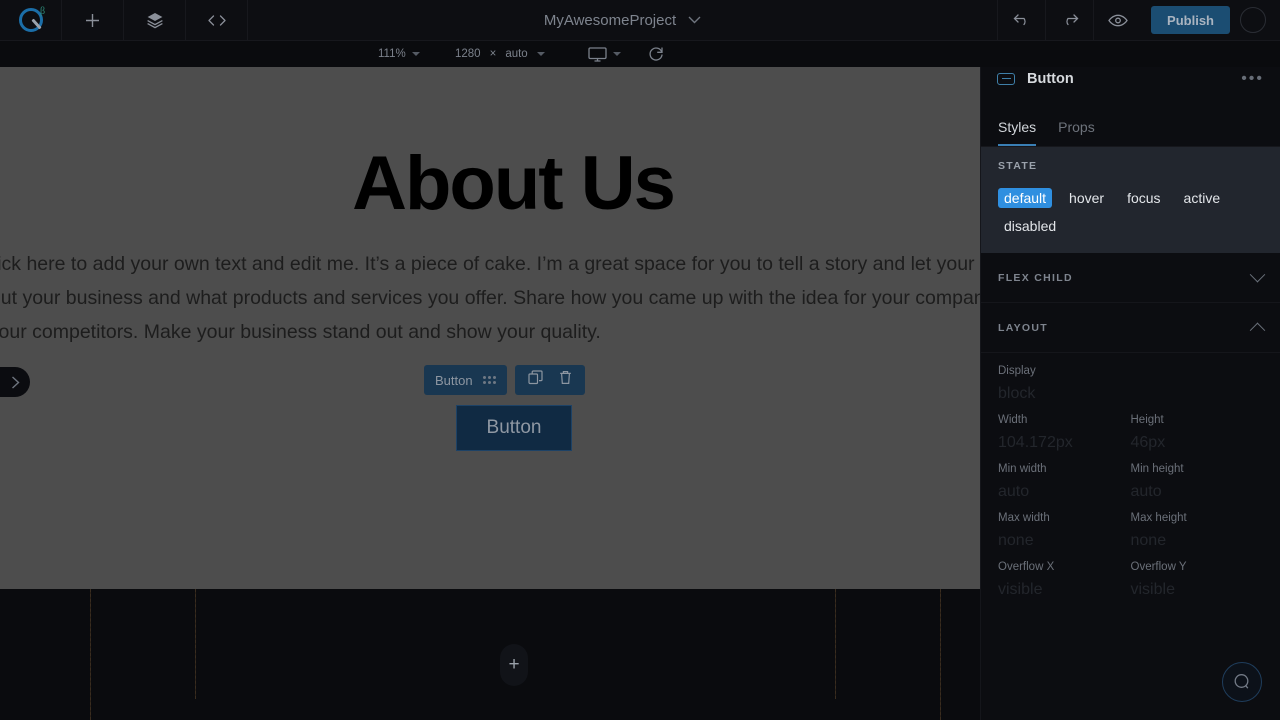 This screenshot has height=720, width=1280. I want to click on app-logo-icon, so click(30, 20).